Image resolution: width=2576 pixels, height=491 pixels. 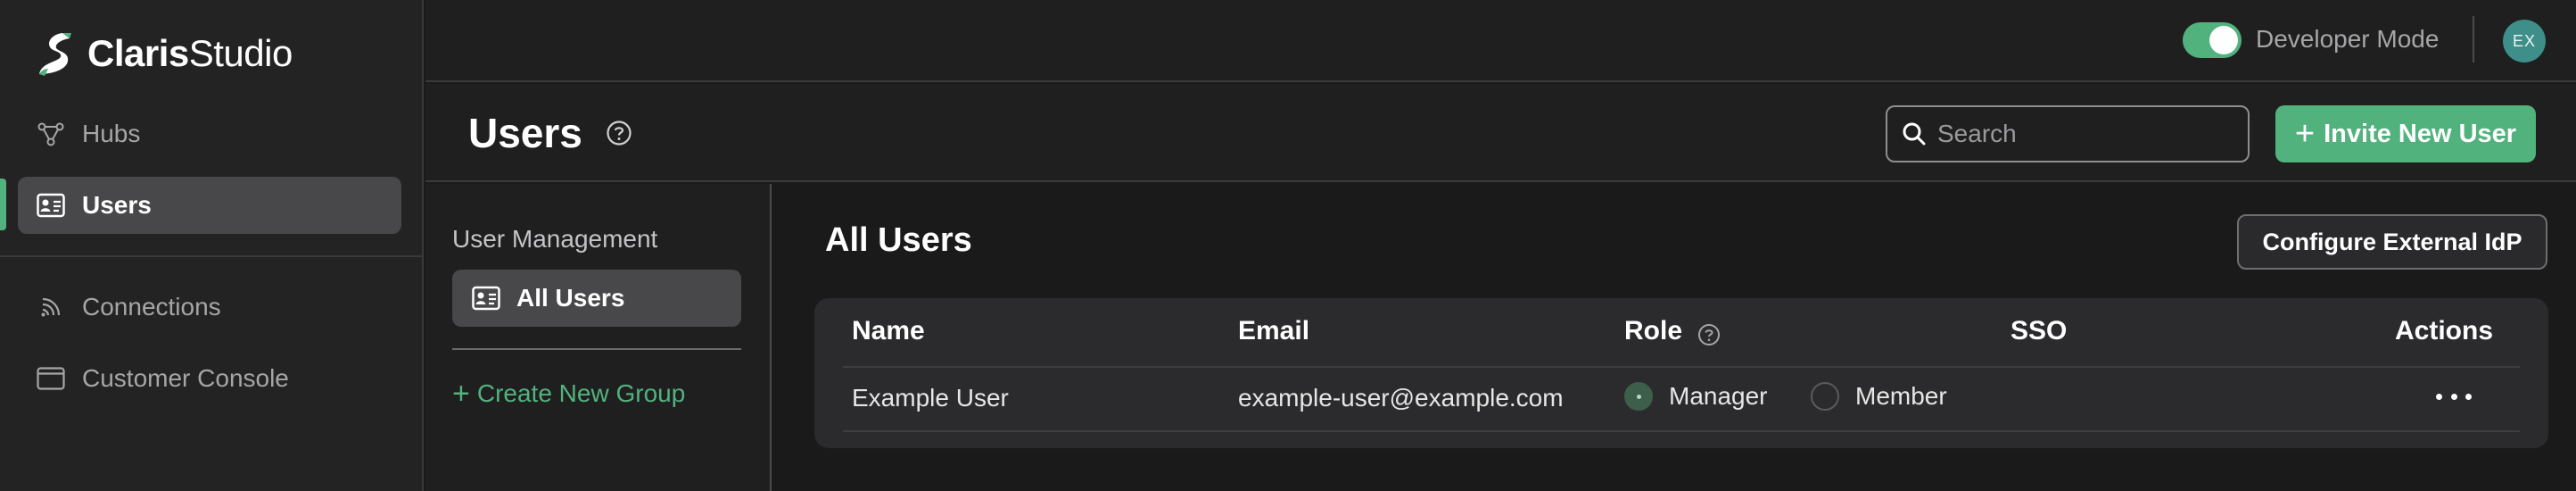 I want to click on radio-label: Manager, so click(x=1719, y=396).